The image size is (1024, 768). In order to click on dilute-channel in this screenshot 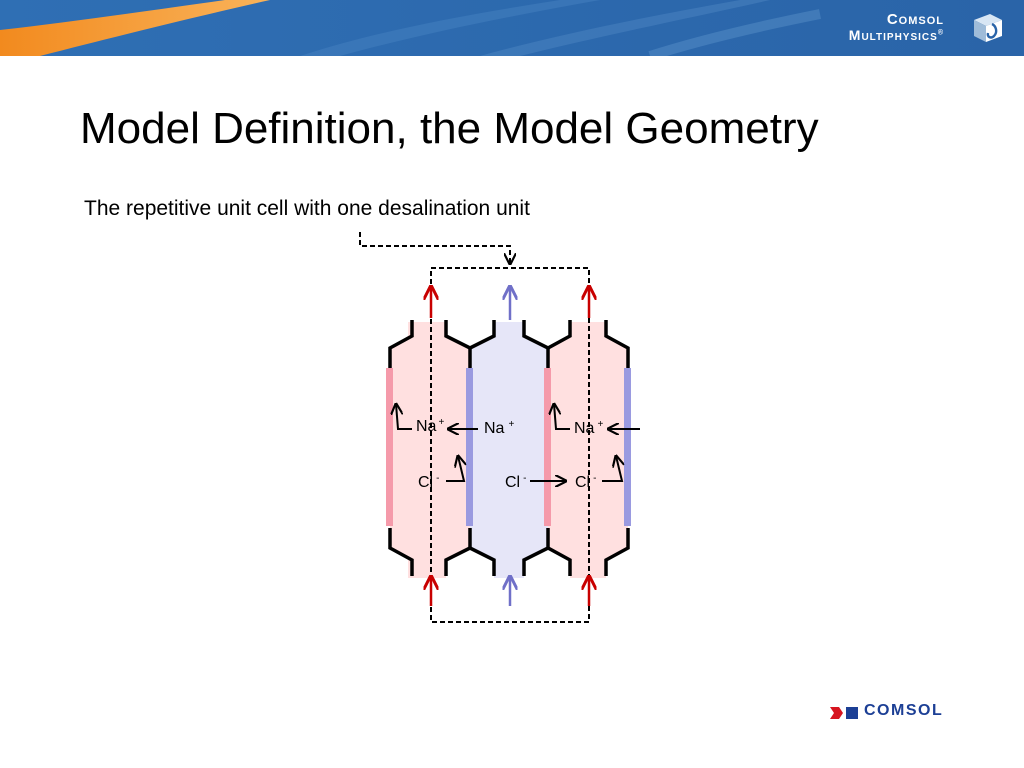, I will do `click(509, 450)`.